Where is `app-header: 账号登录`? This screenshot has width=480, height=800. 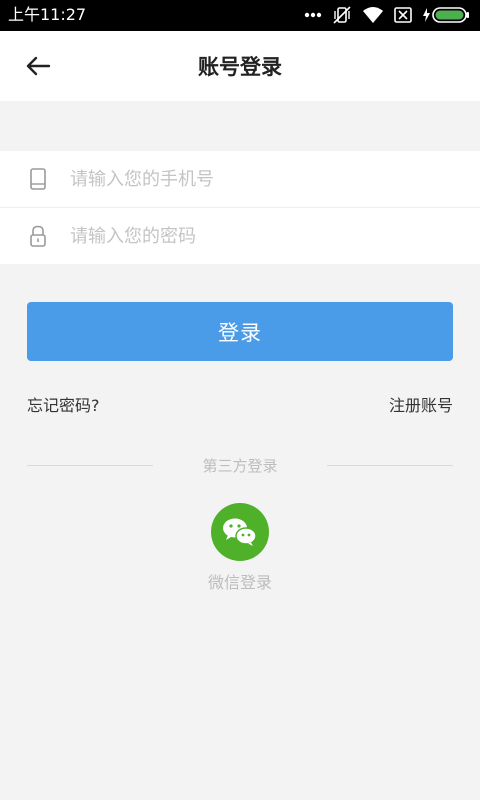 app-header: 账号登录 is located at coordinates (240, 66).